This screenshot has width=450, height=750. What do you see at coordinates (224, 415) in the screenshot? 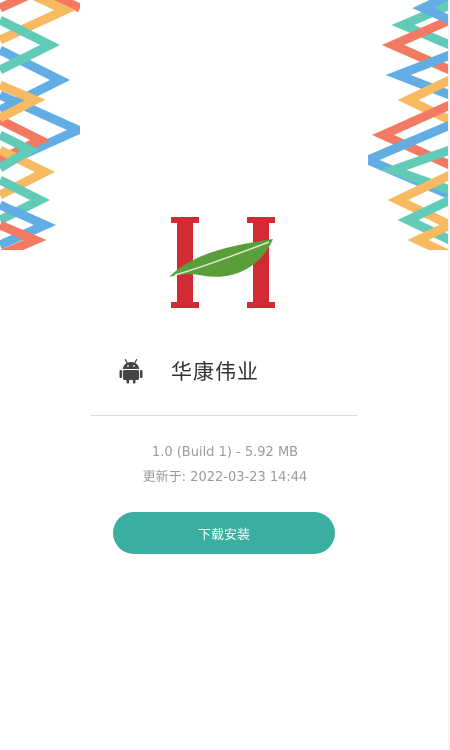
I see `divider` at bounding box center [224, 415].